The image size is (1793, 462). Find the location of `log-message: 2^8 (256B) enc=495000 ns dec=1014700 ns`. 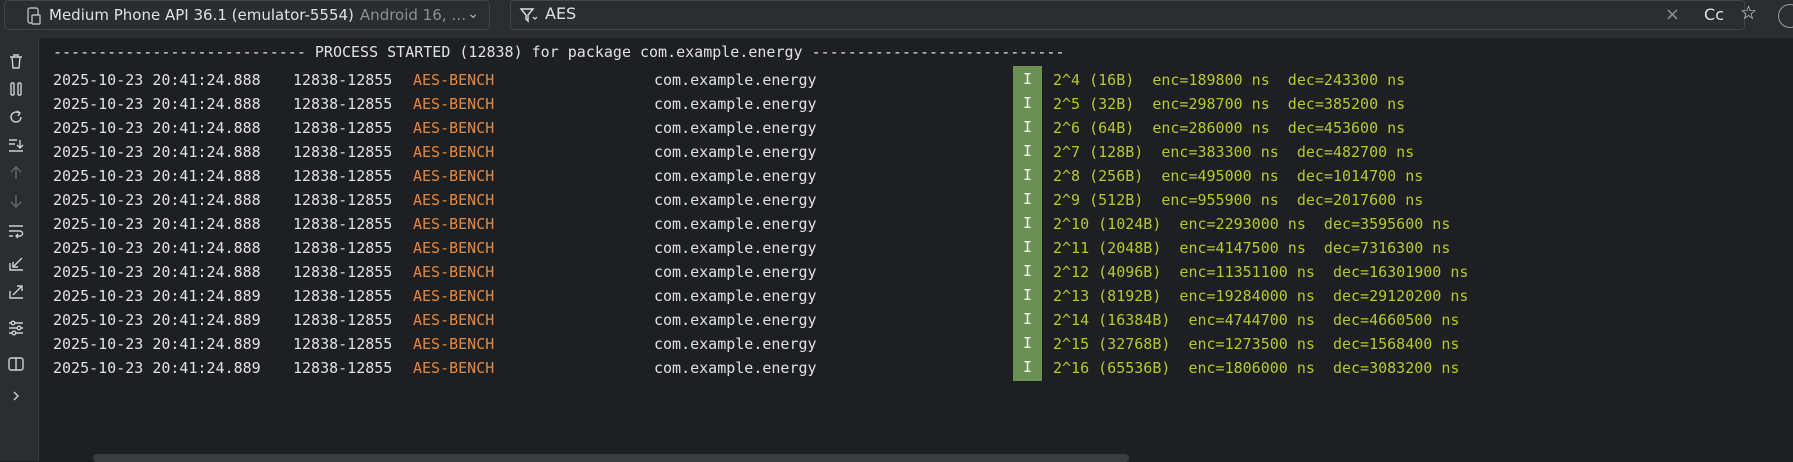

log-message: 2^8 (256B) enc=495000 ns dec=1014700 ns is located at coordinates (1238, 176).